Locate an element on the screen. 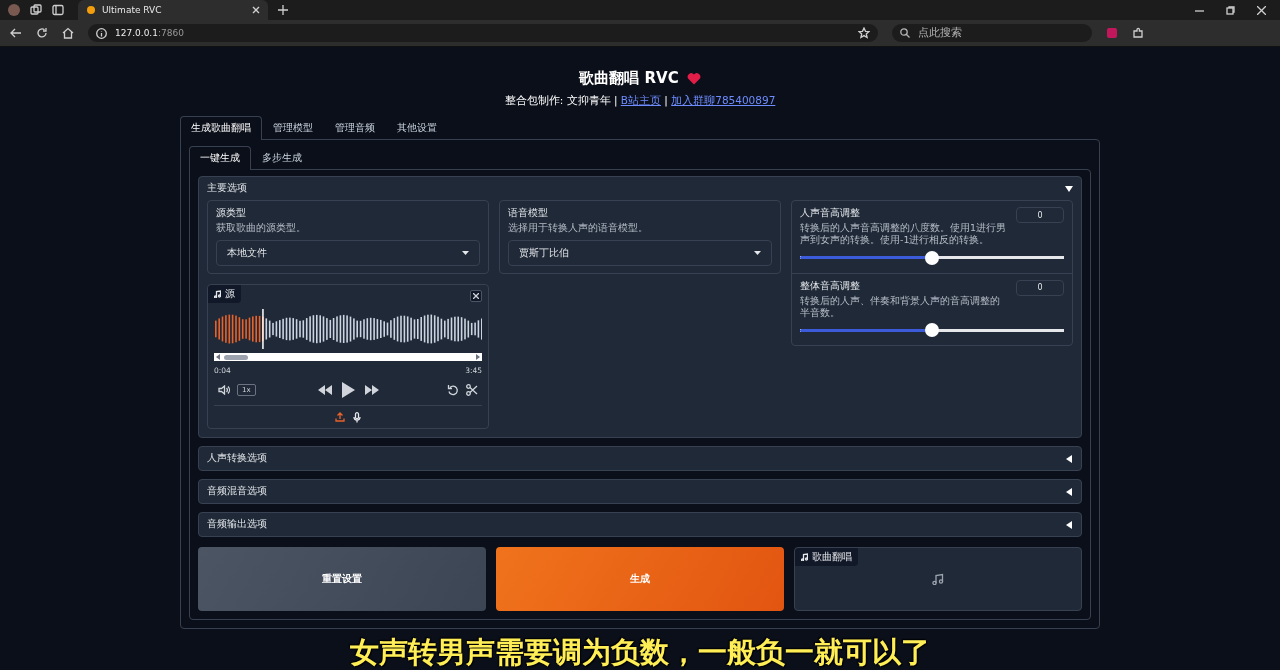 The image size is (1280, 670). close-button is located at coordinates (476, 296).